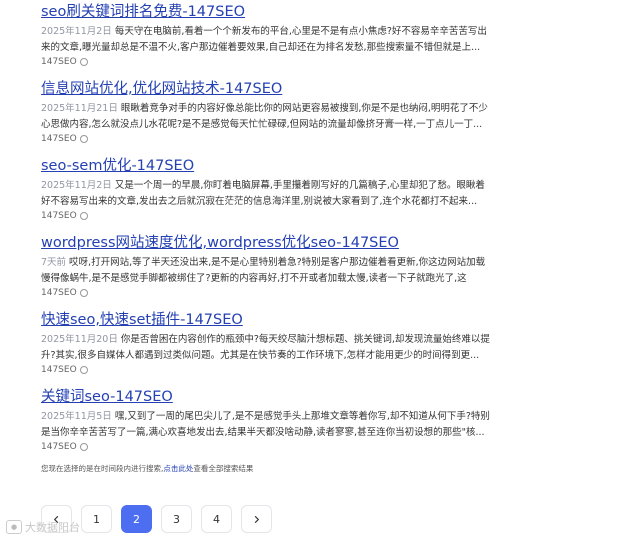  What do you see at coordinates (96, 519) in the screenshot?
I see `page-1-button: 1` at bounding box center [96, 519].